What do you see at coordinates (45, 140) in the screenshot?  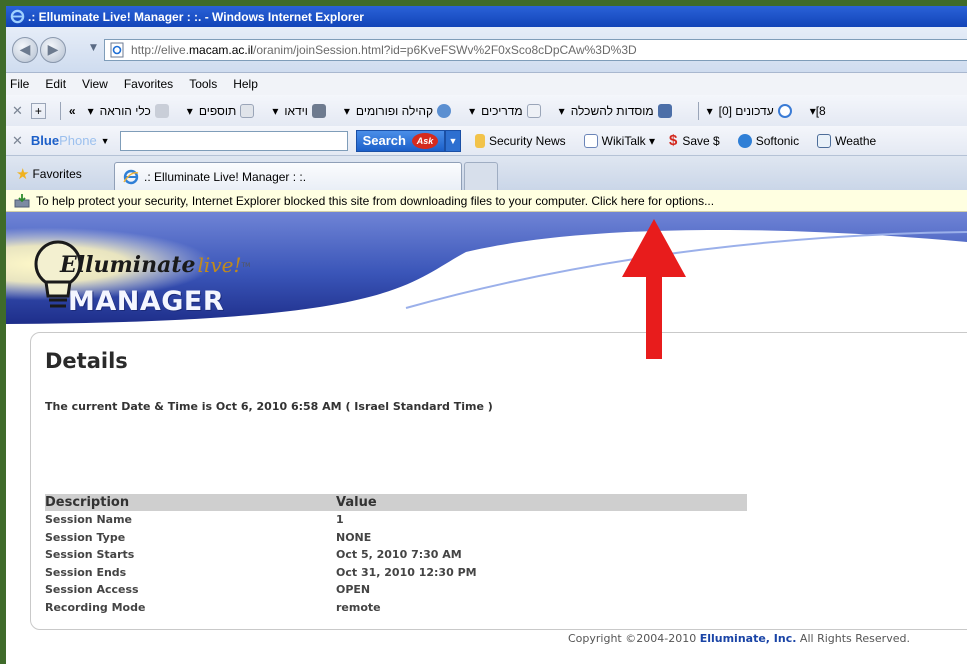 I see `logo-main: Blue` at bounding box center [45, 140].